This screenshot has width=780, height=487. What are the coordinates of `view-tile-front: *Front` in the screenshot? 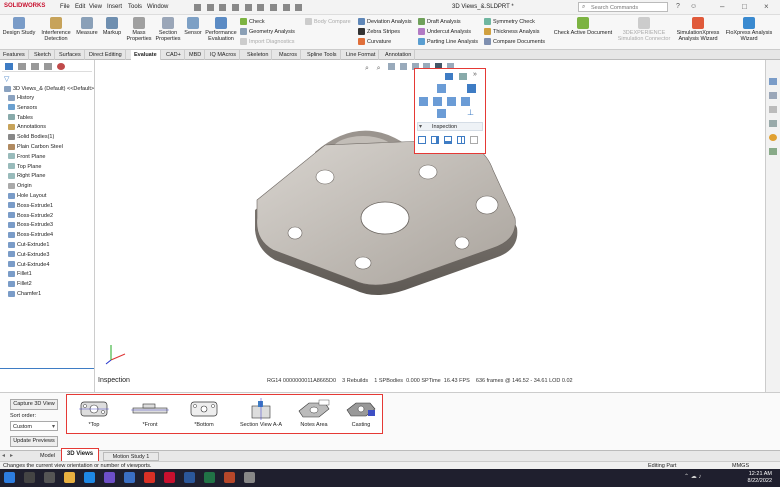 It's located at (150, 415).